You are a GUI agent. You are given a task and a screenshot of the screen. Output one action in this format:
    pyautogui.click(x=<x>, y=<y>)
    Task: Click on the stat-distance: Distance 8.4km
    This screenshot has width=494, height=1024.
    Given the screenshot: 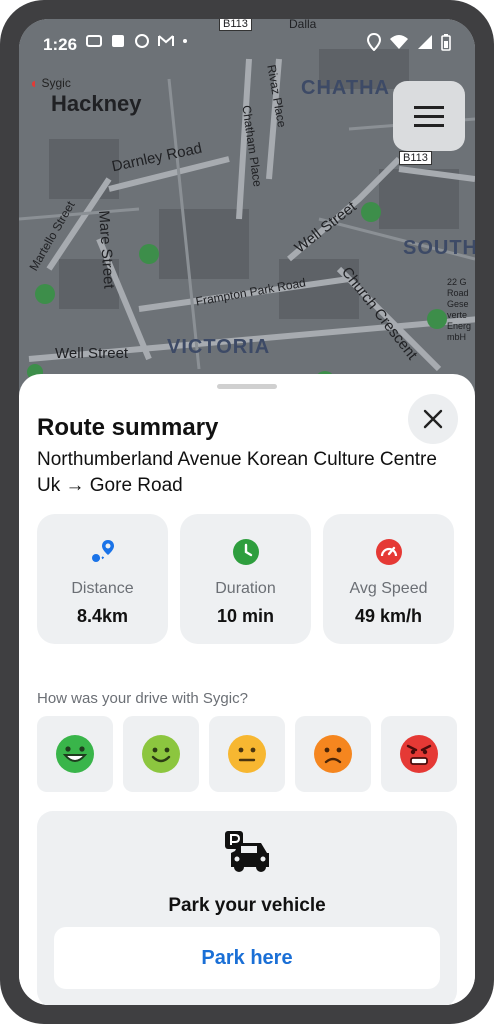 What is the action you would take?
    pyautogui.click(x=102, y=579)
    